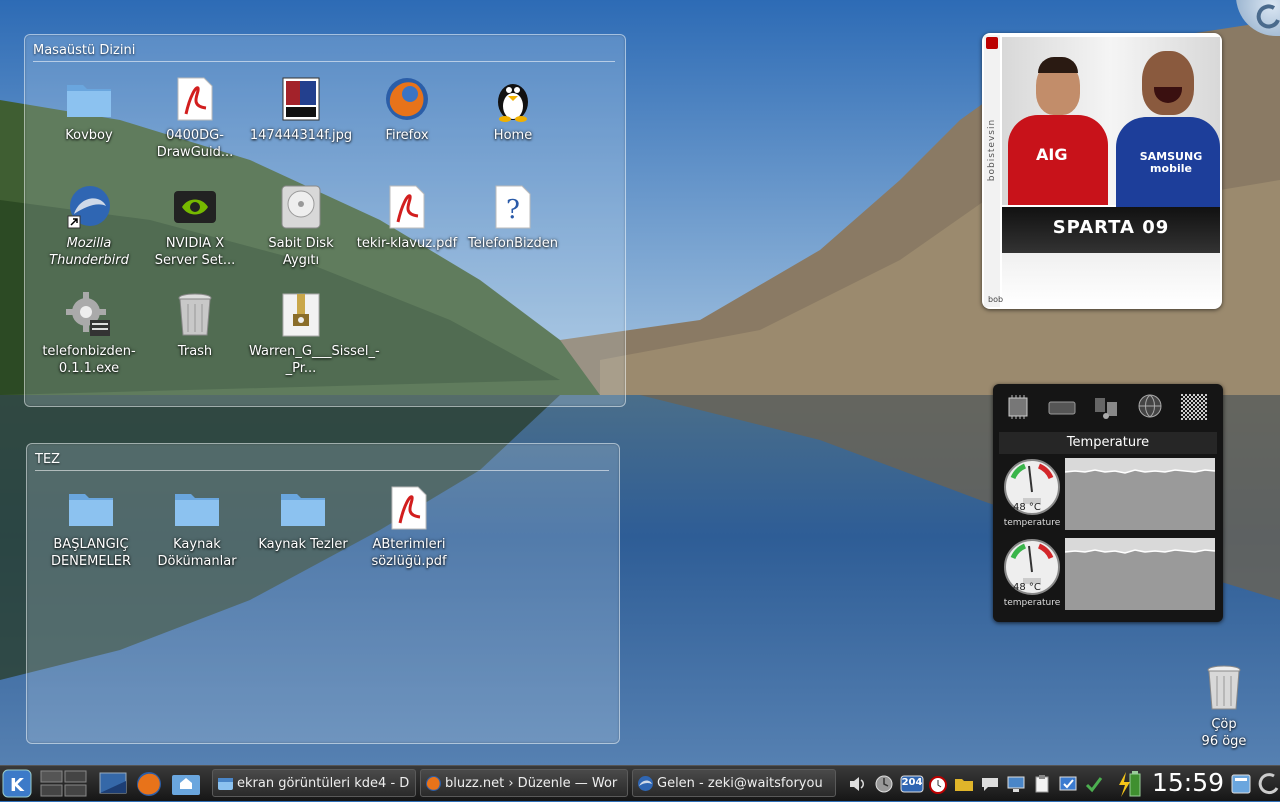 The height and width of the screenshot is (802, 1280). Describe the element at coordinates (1168, 127) in the screenshot. I see `player-right: SAMSUNG mobile` at that location.